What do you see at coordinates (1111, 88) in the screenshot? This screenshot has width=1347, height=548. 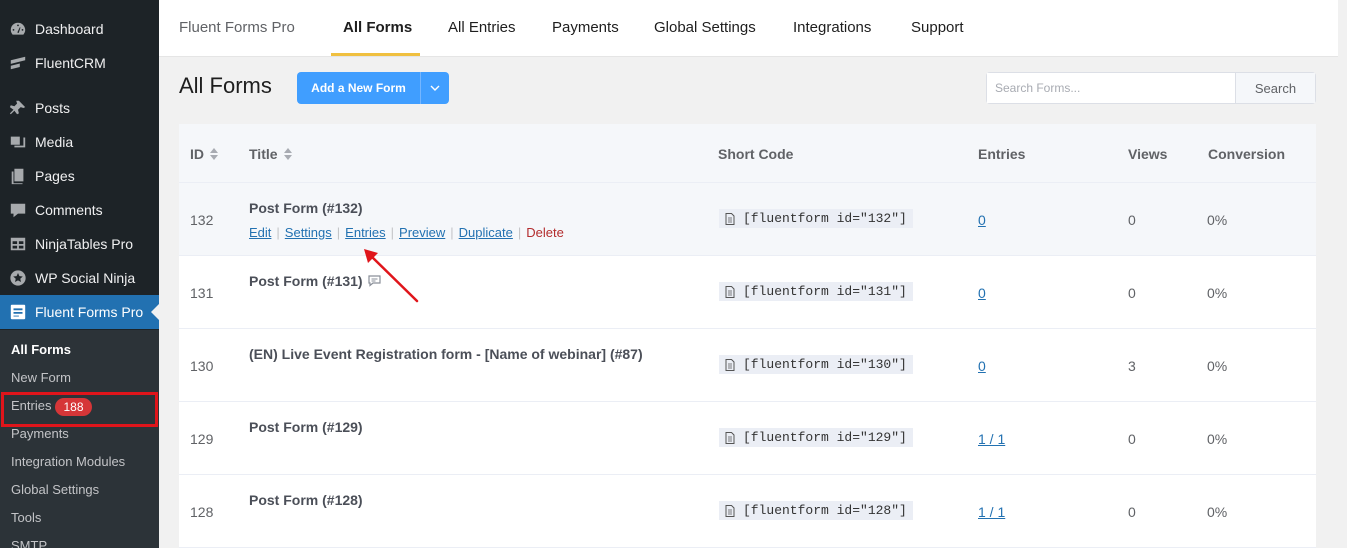 I see `search-input` at bounding box center [1111, 88].